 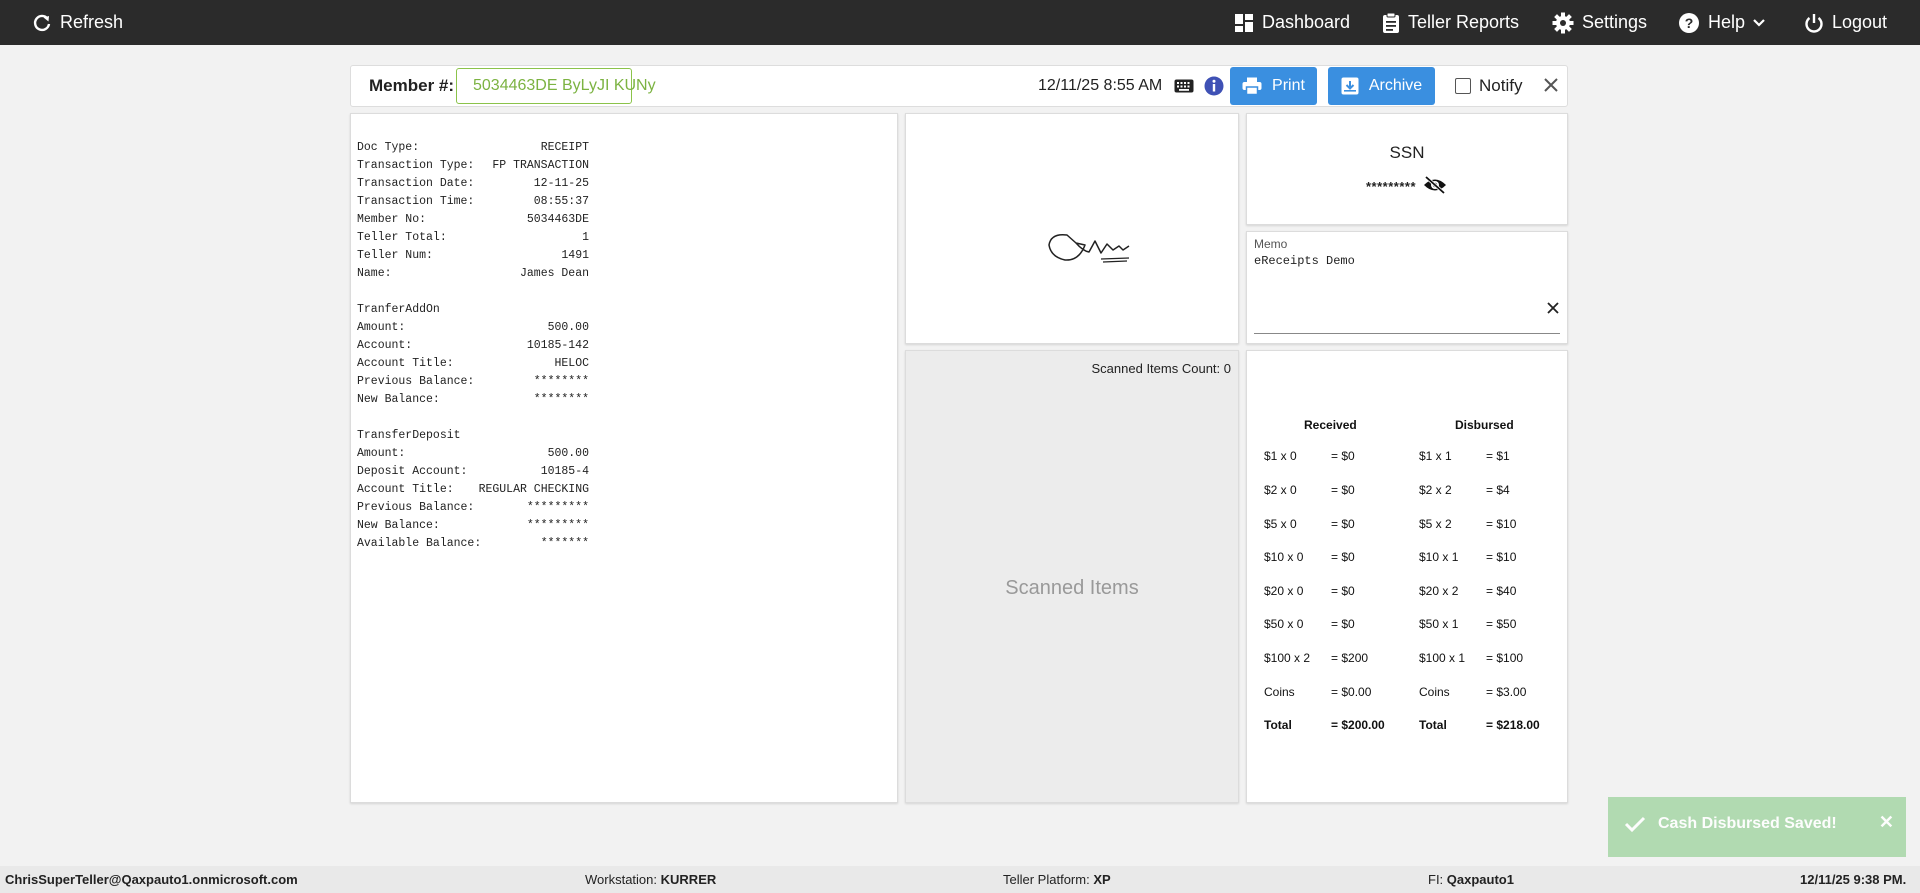 I want to click on receipt-line: Previous Balance: ********, so click(x=473, y=381).